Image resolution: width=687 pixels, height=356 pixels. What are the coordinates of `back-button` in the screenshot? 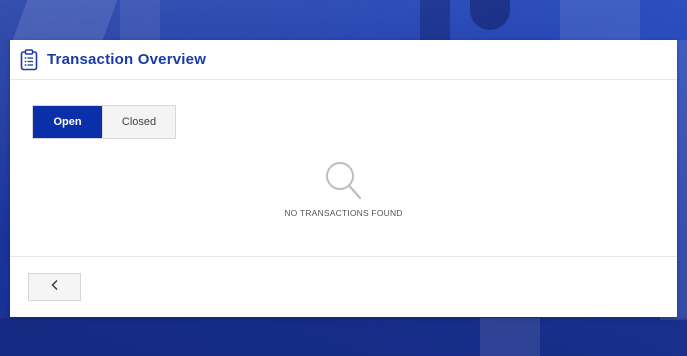 It's located at (54, 287).